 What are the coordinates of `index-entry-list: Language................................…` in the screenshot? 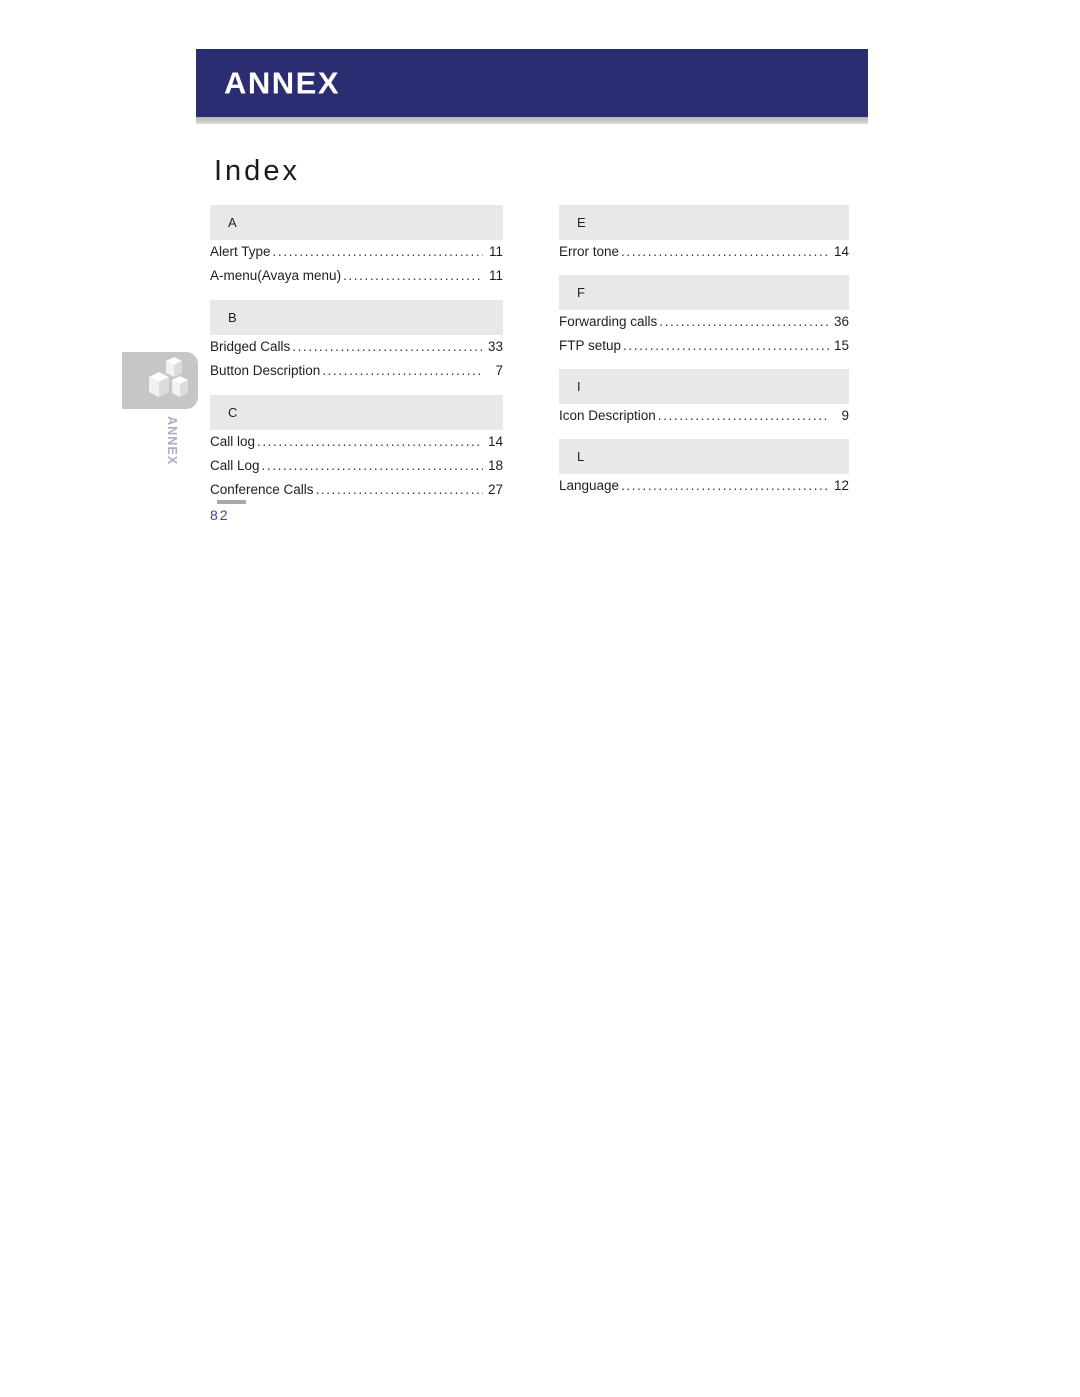 It's located at (704, 490).